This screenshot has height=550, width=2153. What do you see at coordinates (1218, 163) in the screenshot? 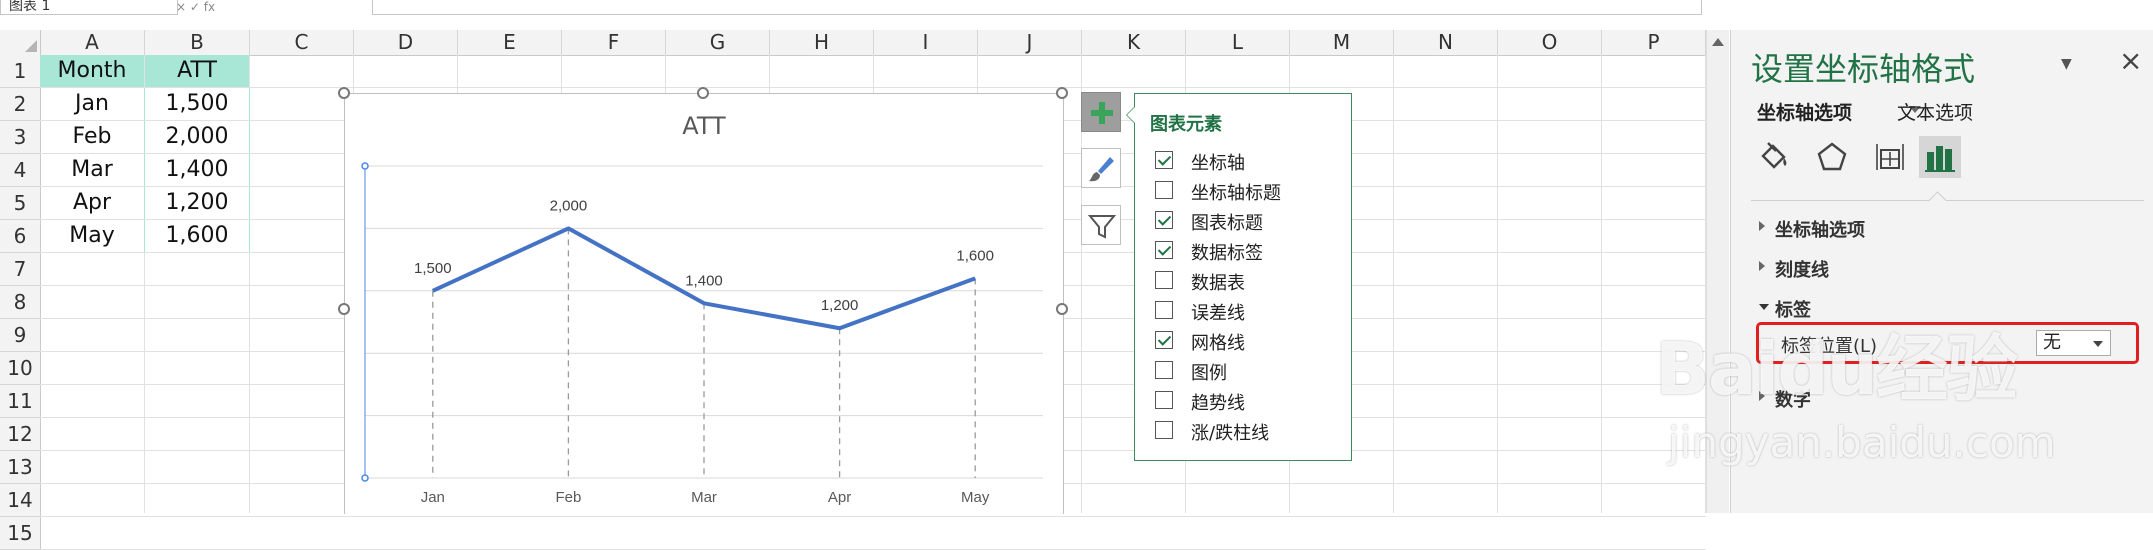
I see `chart-element-label: 坐标轴` at bounding box center [1218, 163].